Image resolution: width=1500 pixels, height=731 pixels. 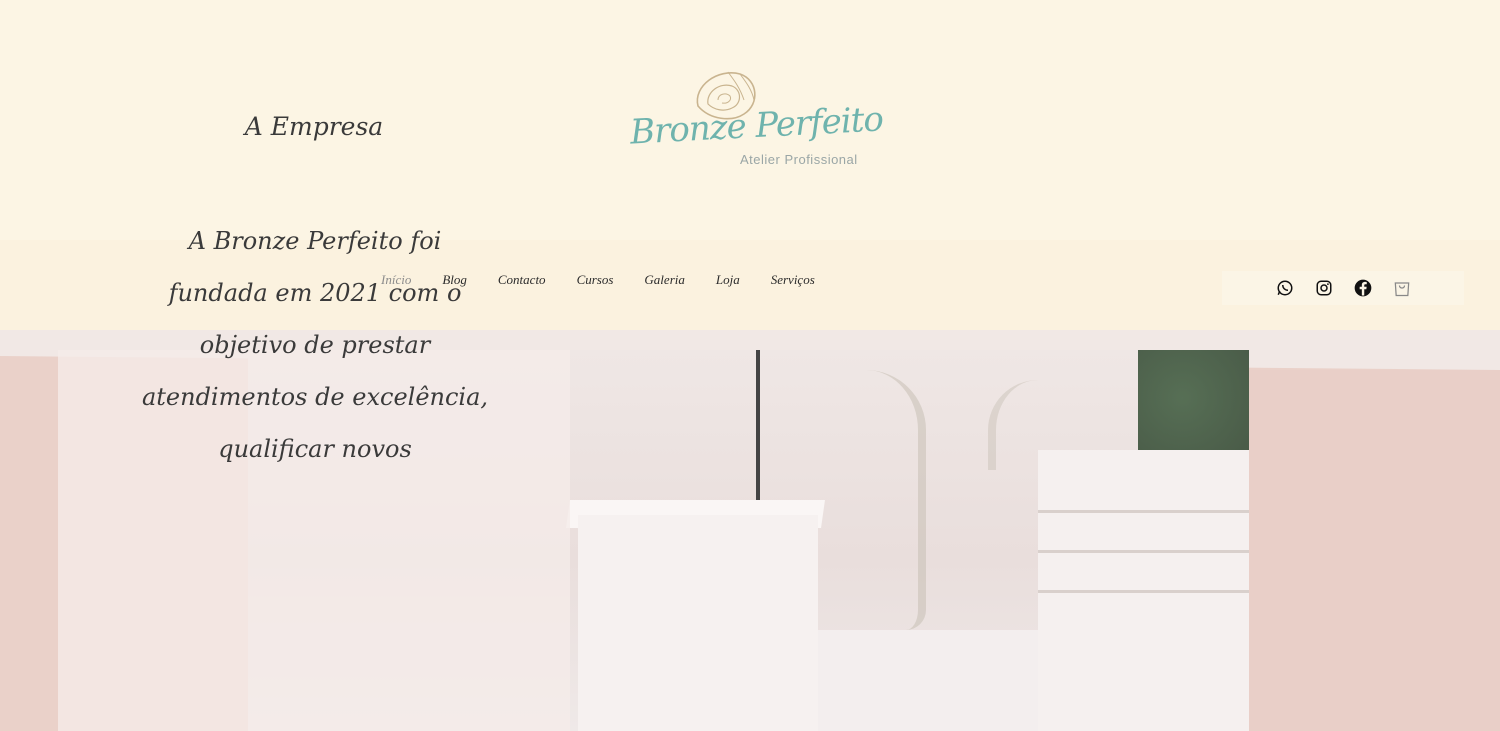 I want to click on manicure-desk, so click(x=698, y=623).